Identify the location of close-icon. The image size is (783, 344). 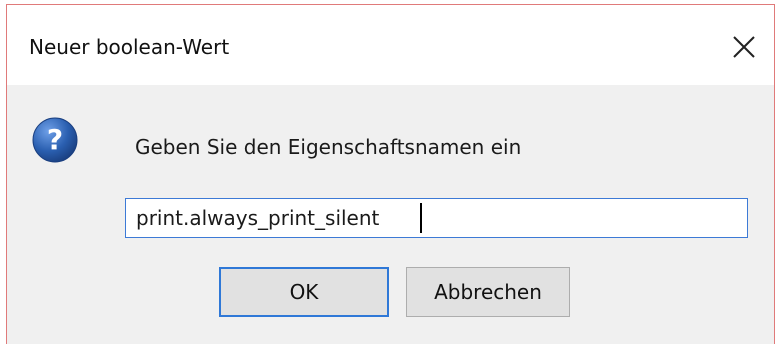
(744, 47).